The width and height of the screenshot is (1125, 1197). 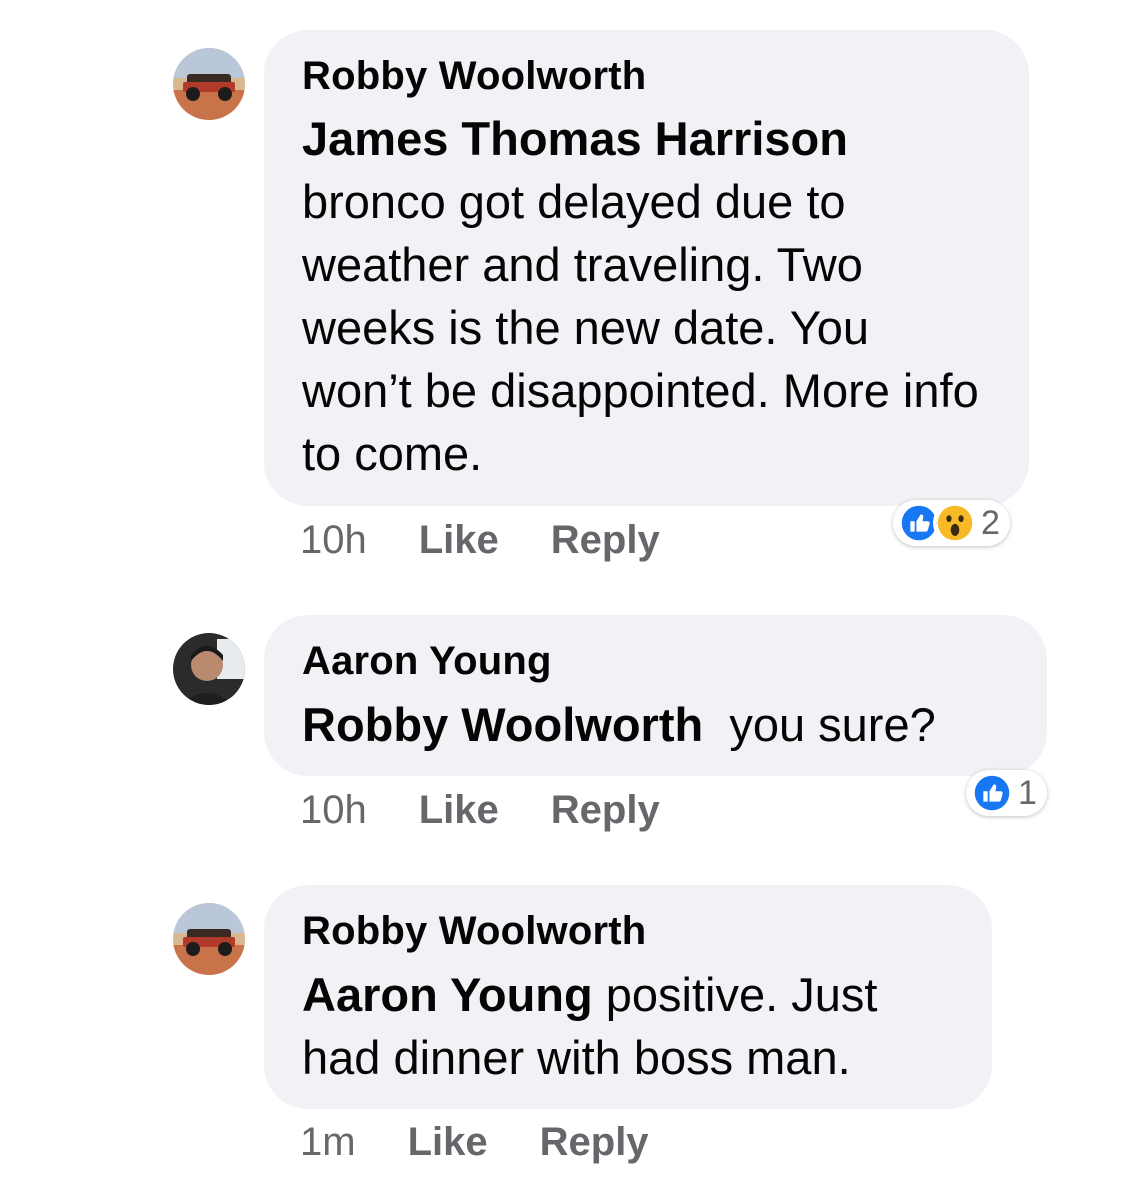 I want to click on reactions-summary: 2, so click(x=951, y=523).